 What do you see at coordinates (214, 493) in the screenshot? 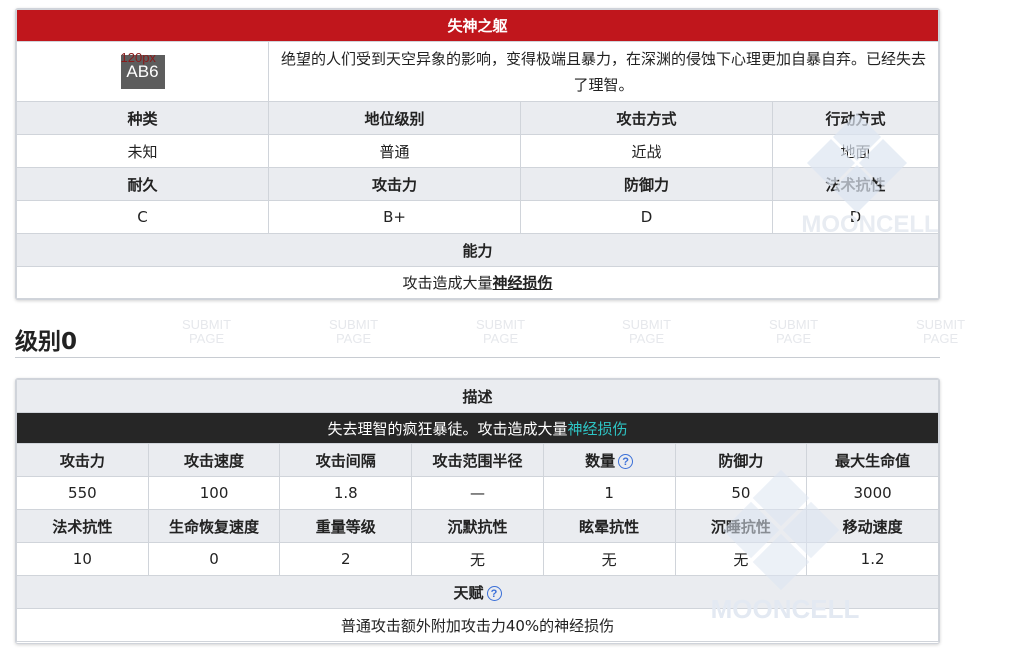
I see `value-atk-speed: 100` at bounding box center [214, 493].